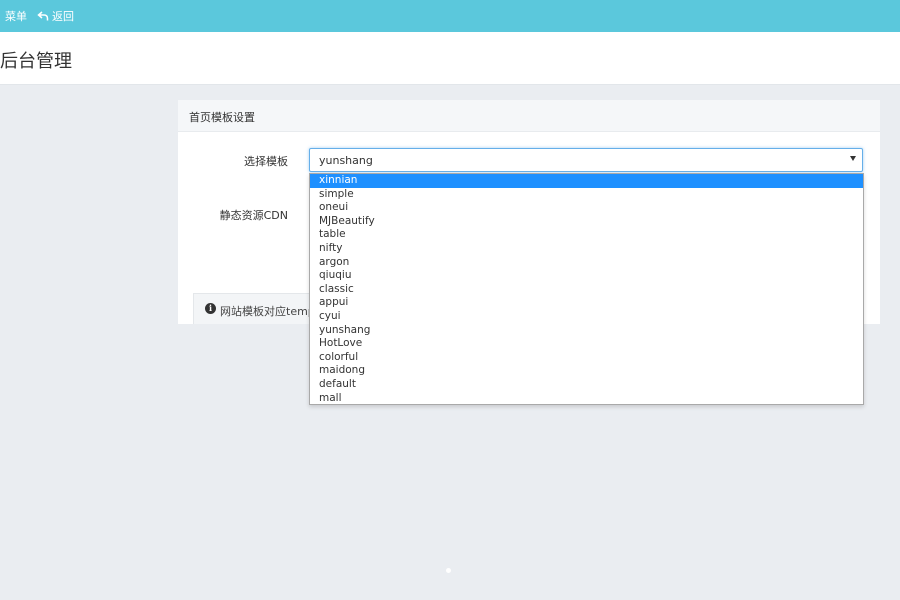  I want to click on caret-down-icon, so click(853, 158).